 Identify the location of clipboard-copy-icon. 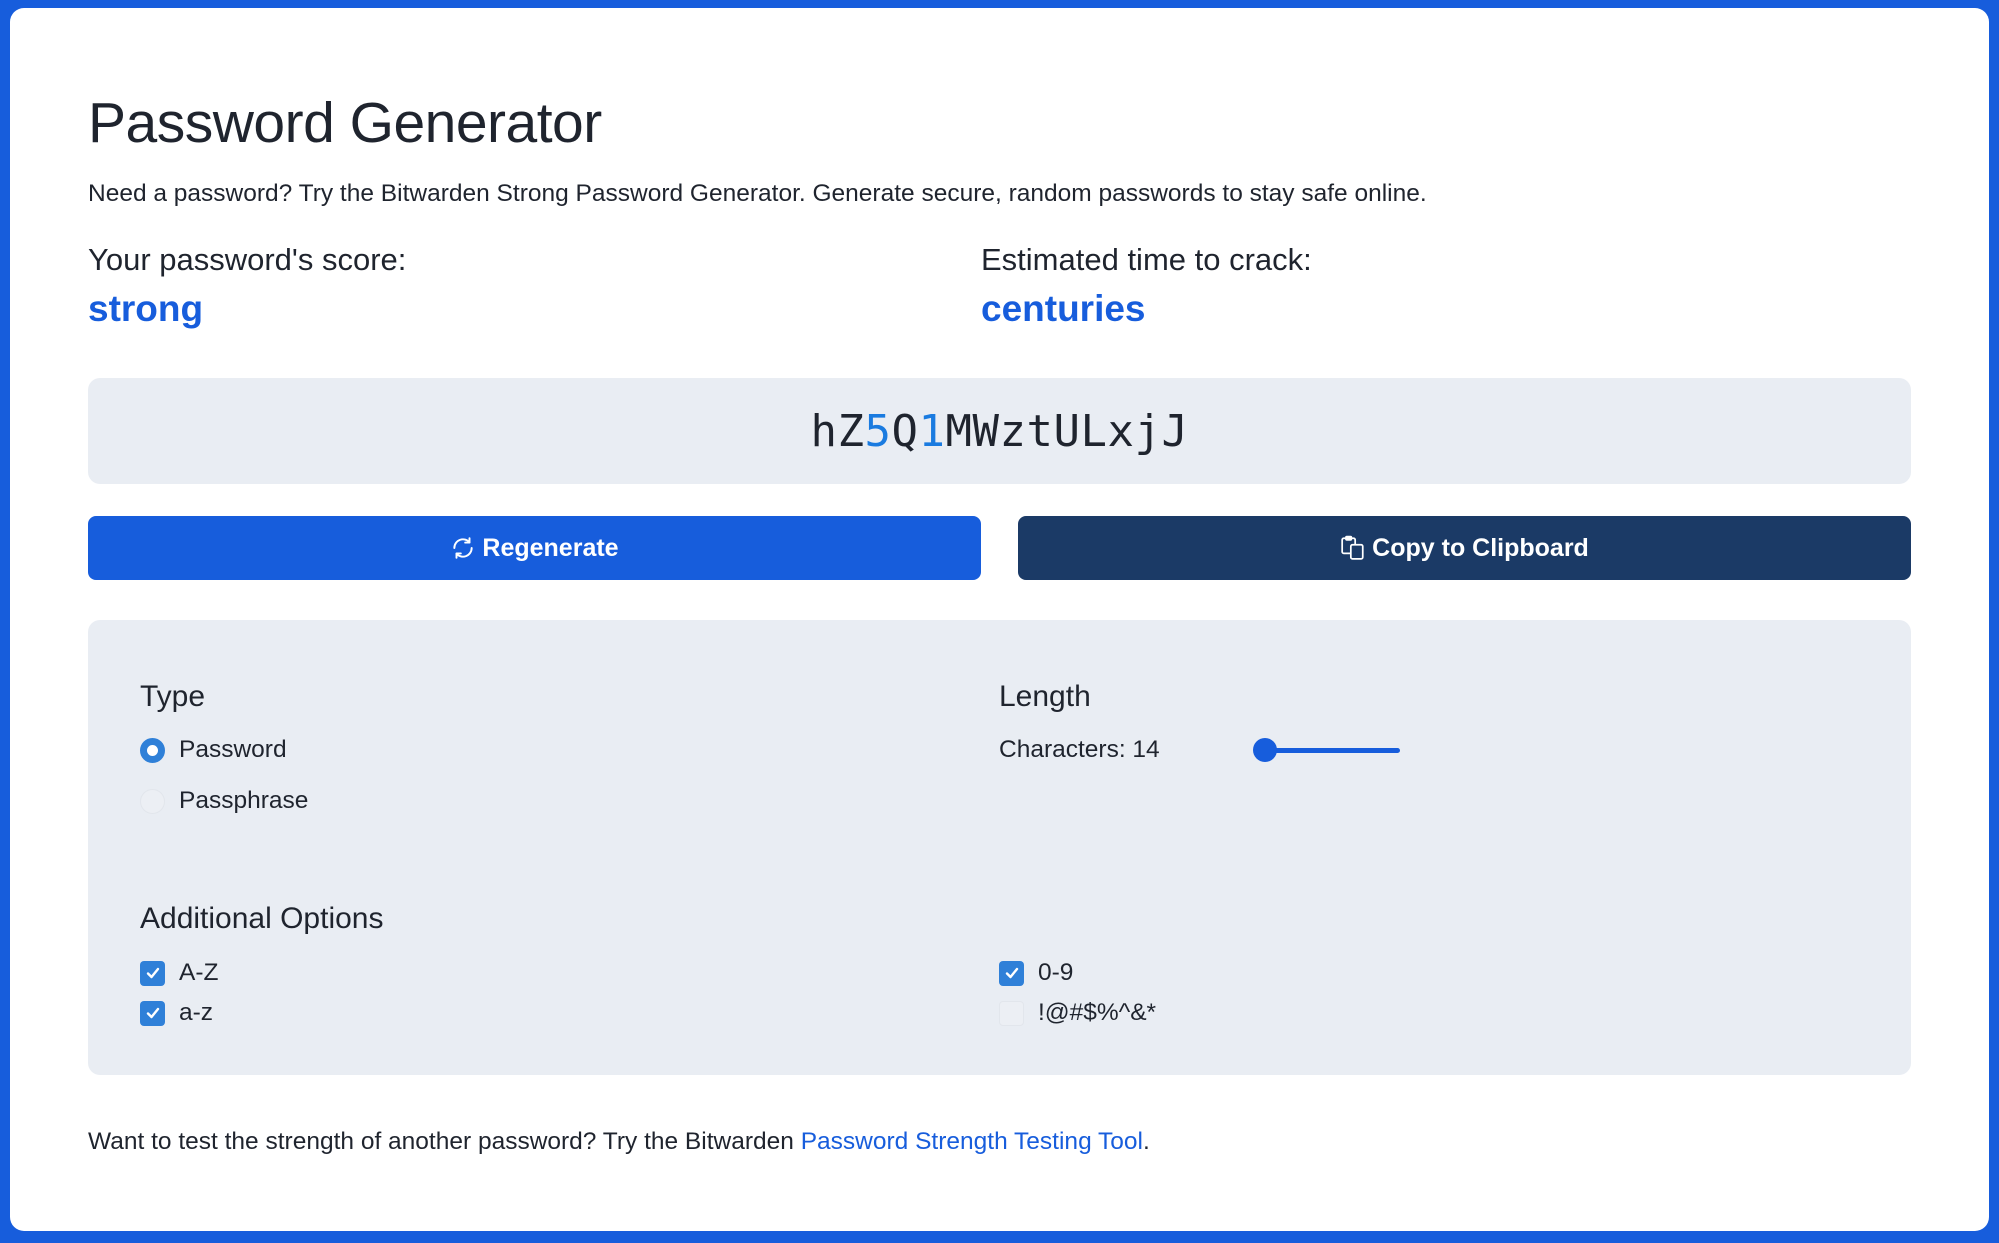
(1352, 547).